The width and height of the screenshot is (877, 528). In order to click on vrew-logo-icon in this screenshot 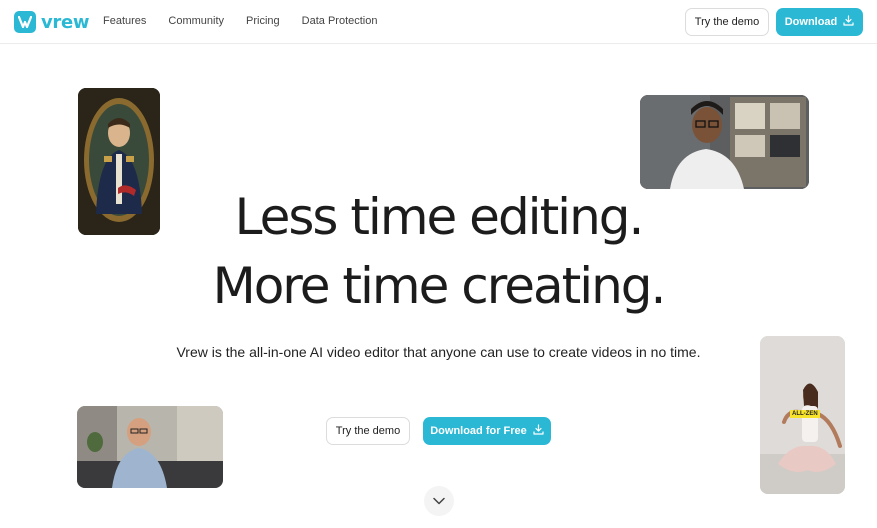, I will do `click(25, 22)`.